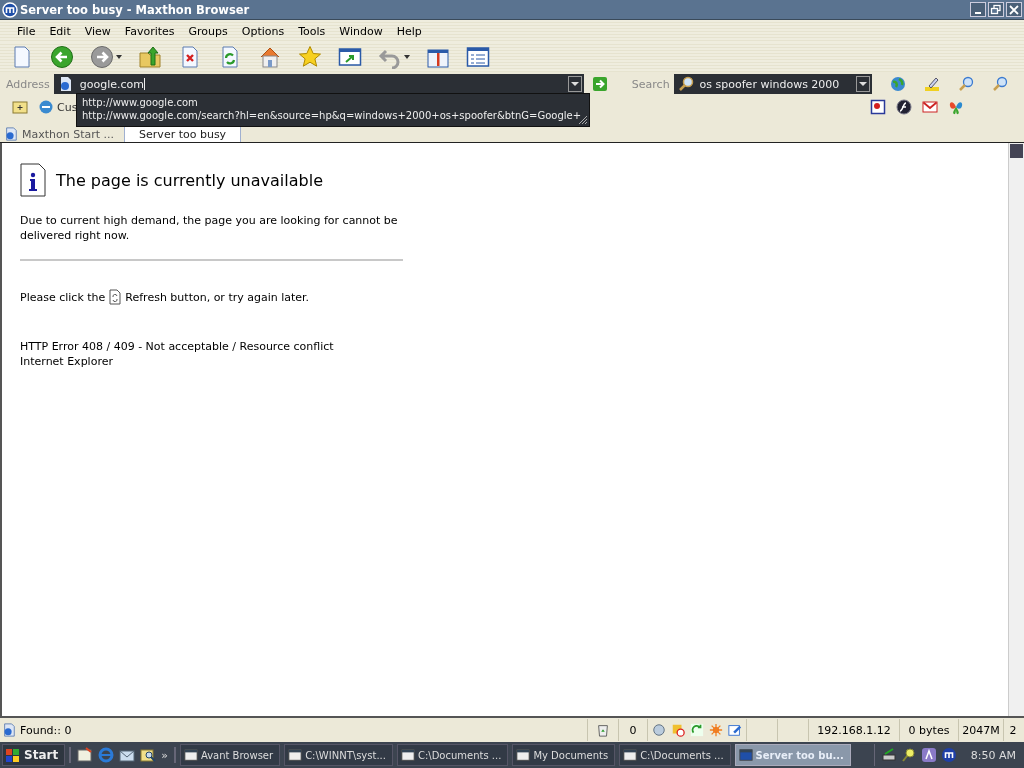 The height and width of the screenshot is (768, 1024). I want to click on suggestion-item: http://www.google.com/search?hl=en&source=hp&q=windows+2000+os+spoofer&btnG=Google+, so click(332, 115).